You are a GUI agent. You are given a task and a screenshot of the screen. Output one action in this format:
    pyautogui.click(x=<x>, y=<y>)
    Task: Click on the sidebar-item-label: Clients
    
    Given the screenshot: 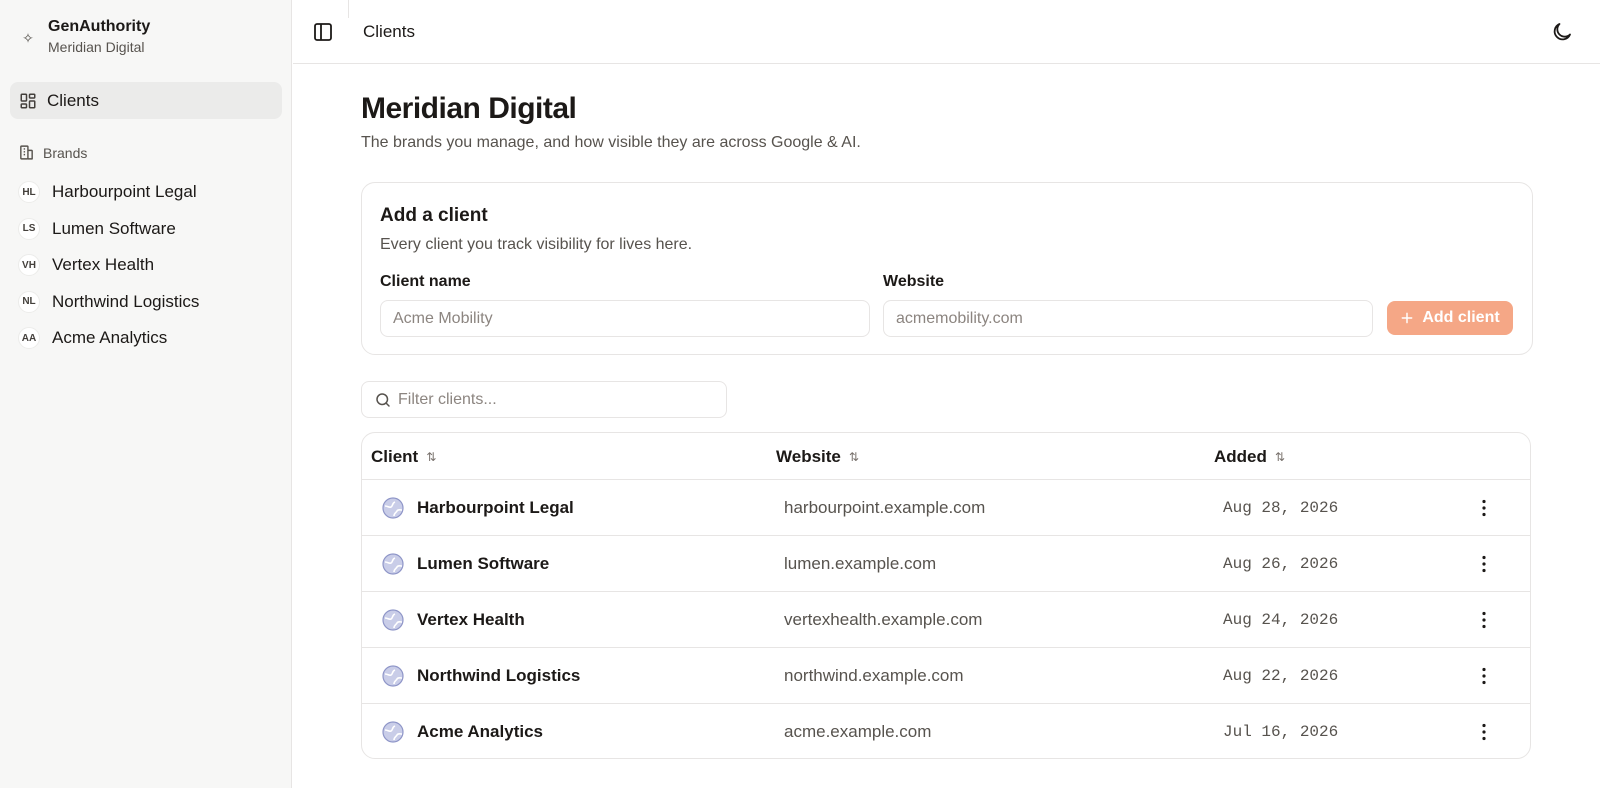 What is the action you would take?
    pyautogui.click(x=73, y=100)
    